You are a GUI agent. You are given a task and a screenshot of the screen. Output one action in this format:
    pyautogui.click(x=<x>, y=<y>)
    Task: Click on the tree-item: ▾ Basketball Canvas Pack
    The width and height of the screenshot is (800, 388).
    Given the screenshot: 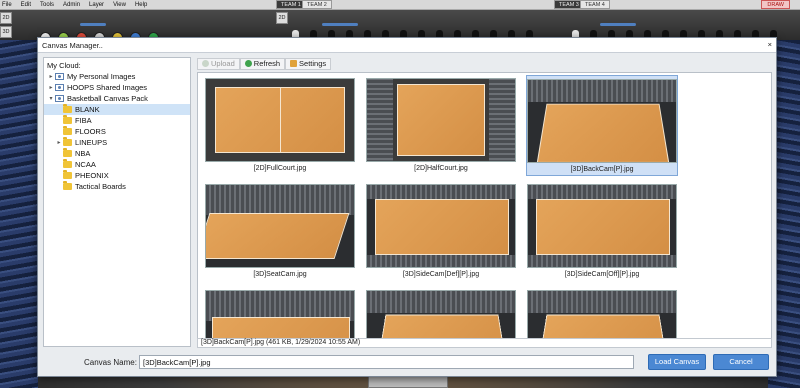 What is the action you would take?
    pyautogui.click(x=117, y=98)
    